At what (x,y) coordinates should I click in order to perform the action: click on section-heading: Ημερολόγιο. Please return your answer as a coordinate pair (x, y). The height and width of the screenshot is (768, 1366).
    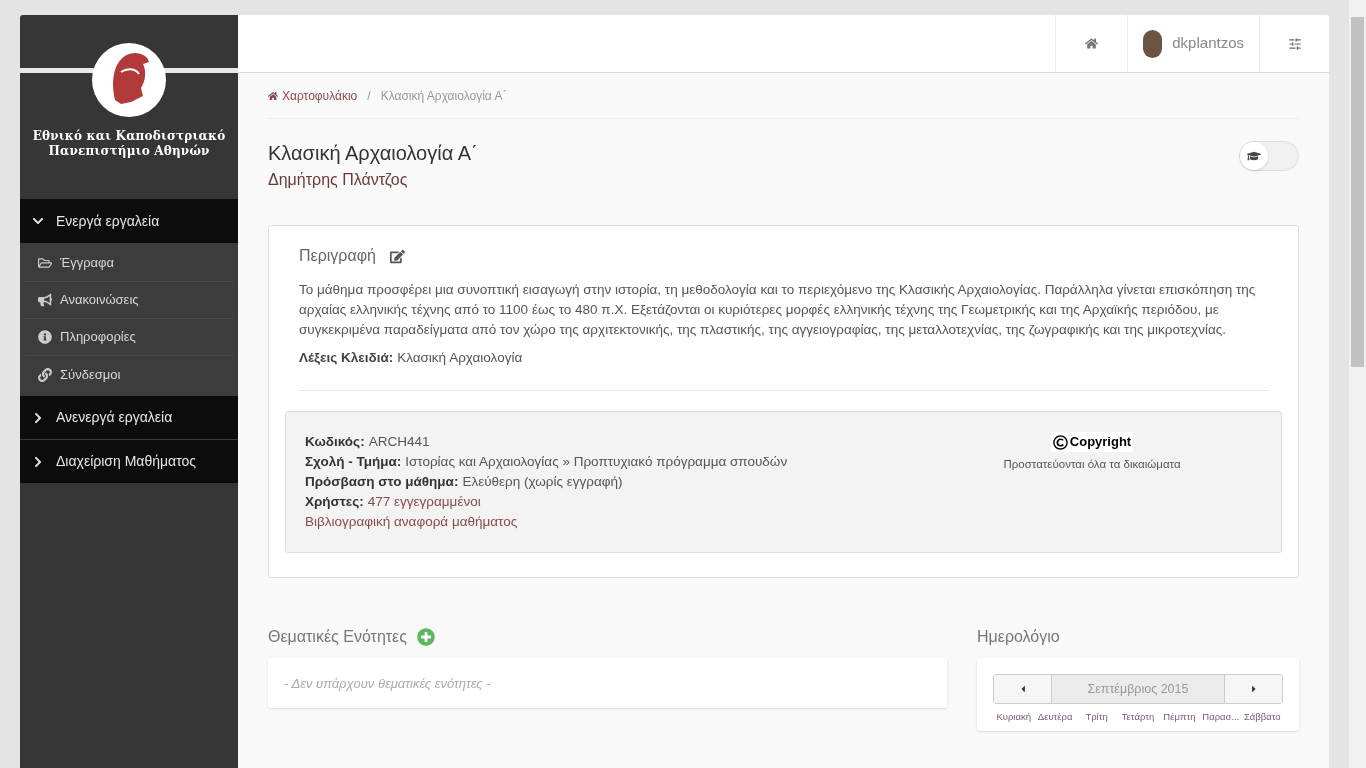
    Looking at the image, I should click on (1019, 637).